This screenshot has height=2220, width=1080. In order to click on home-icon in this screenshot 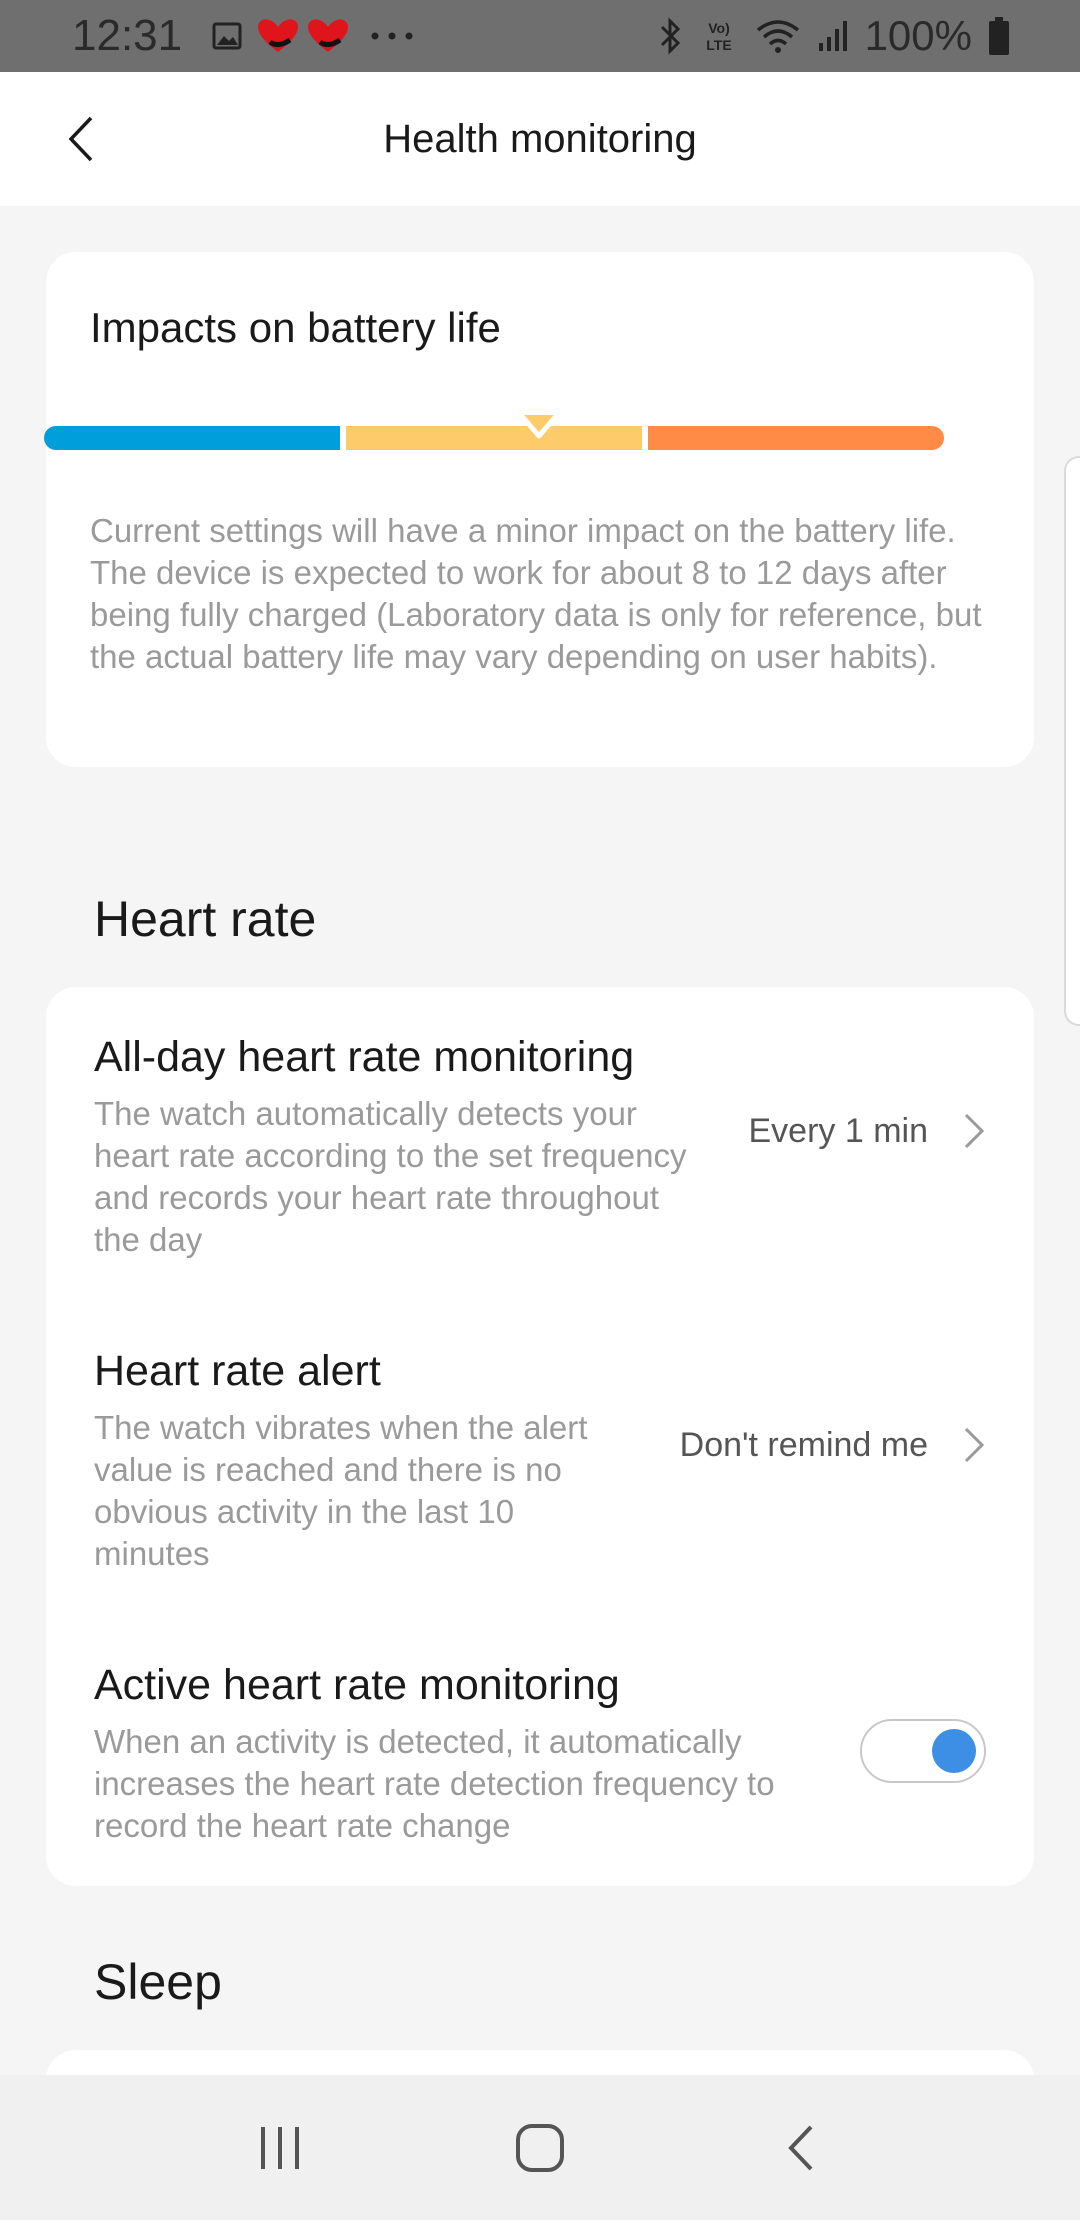, I will do `click(540, 2147)`.